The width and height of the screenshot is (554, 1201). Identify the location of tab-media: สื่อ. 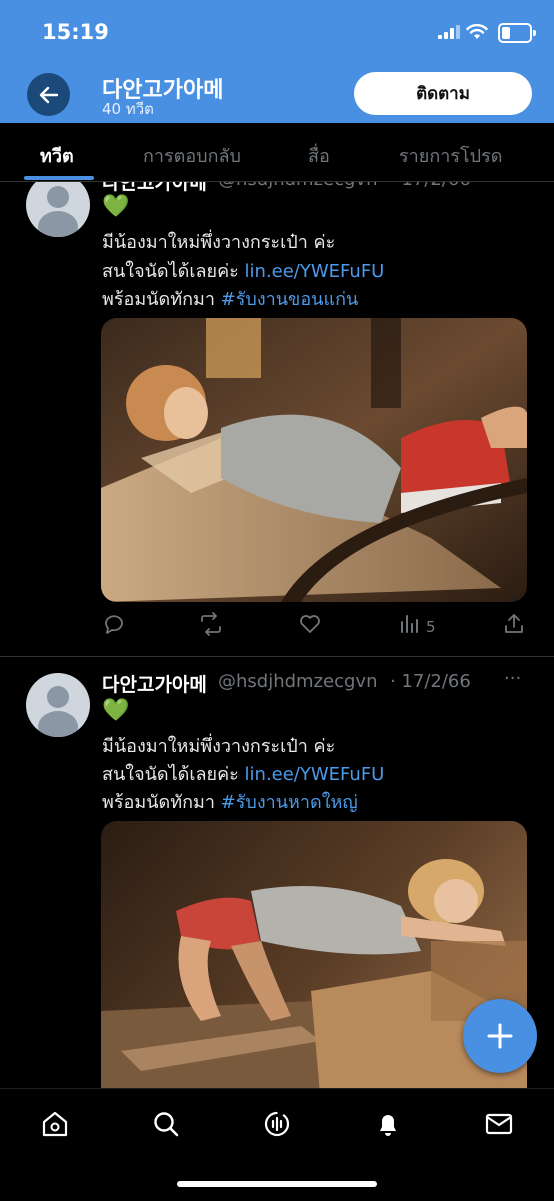
(319, 155).